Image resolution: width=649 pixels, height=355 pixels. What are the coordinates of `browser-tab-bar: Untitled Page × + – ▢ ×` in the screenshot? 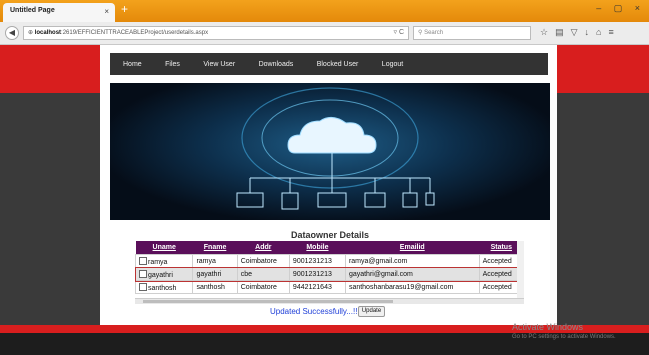 It's located at (324, 11).